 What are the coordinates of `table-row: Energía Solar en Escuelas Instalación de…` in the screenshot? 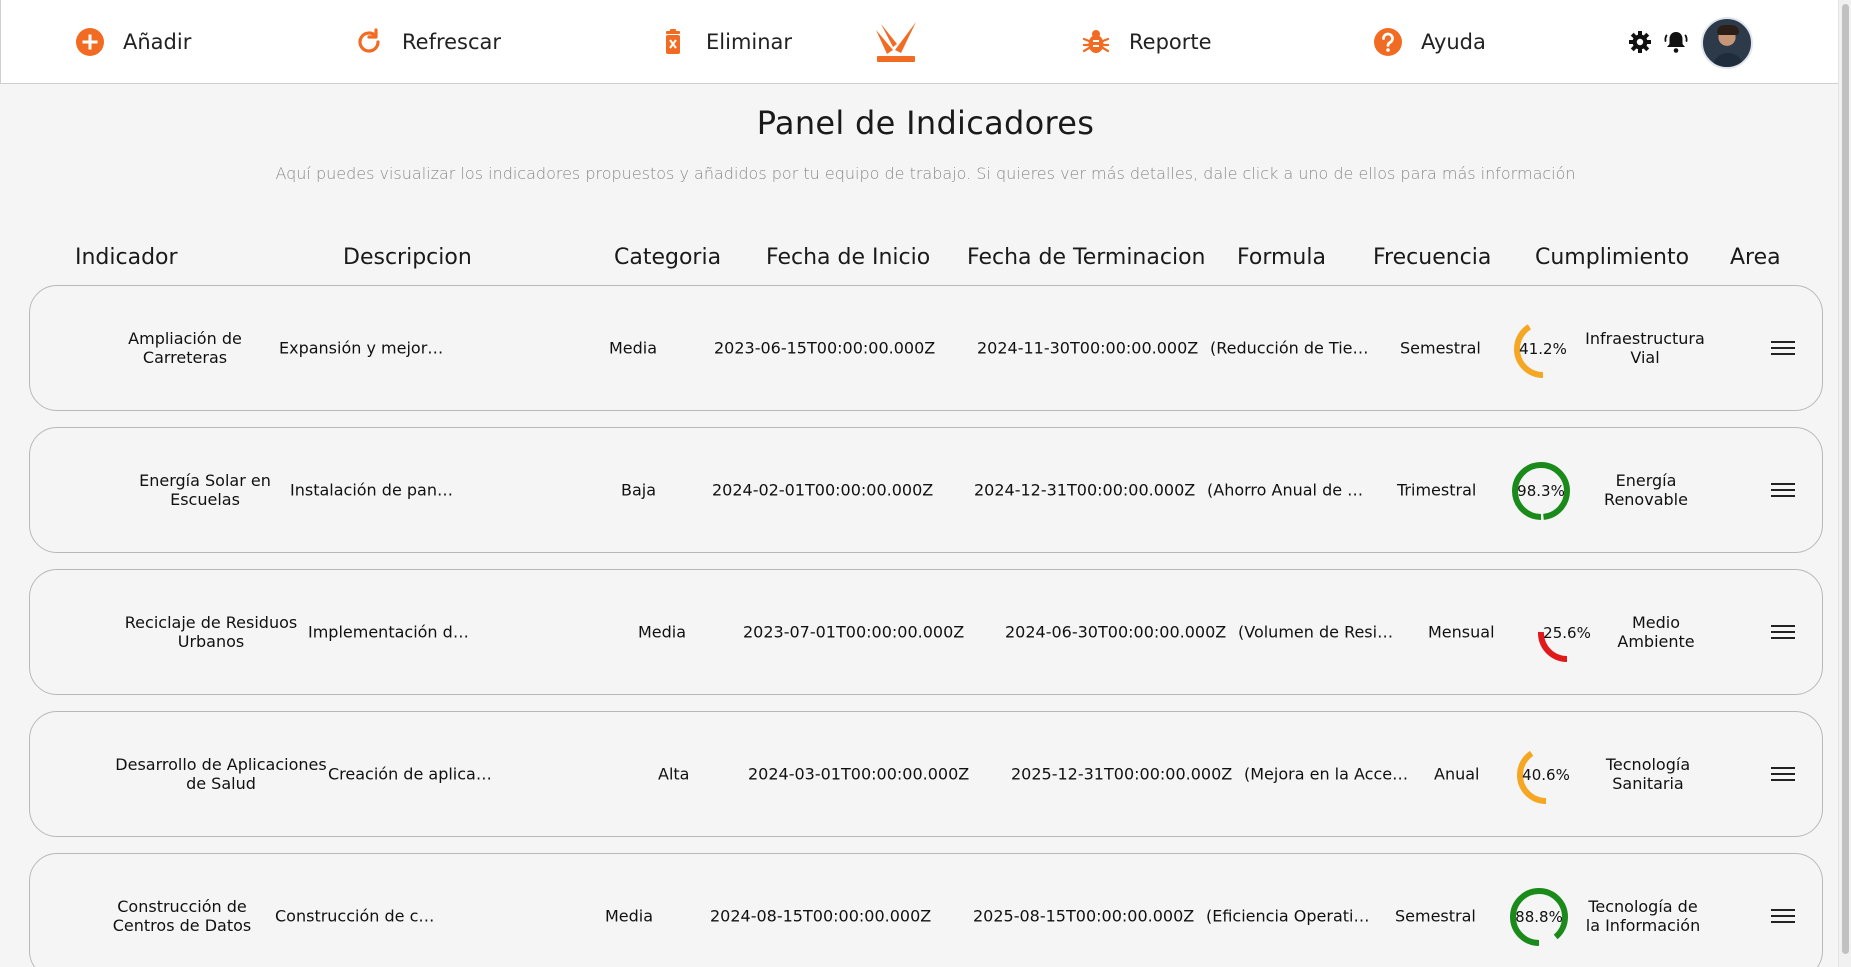 It's located at (926, 490).